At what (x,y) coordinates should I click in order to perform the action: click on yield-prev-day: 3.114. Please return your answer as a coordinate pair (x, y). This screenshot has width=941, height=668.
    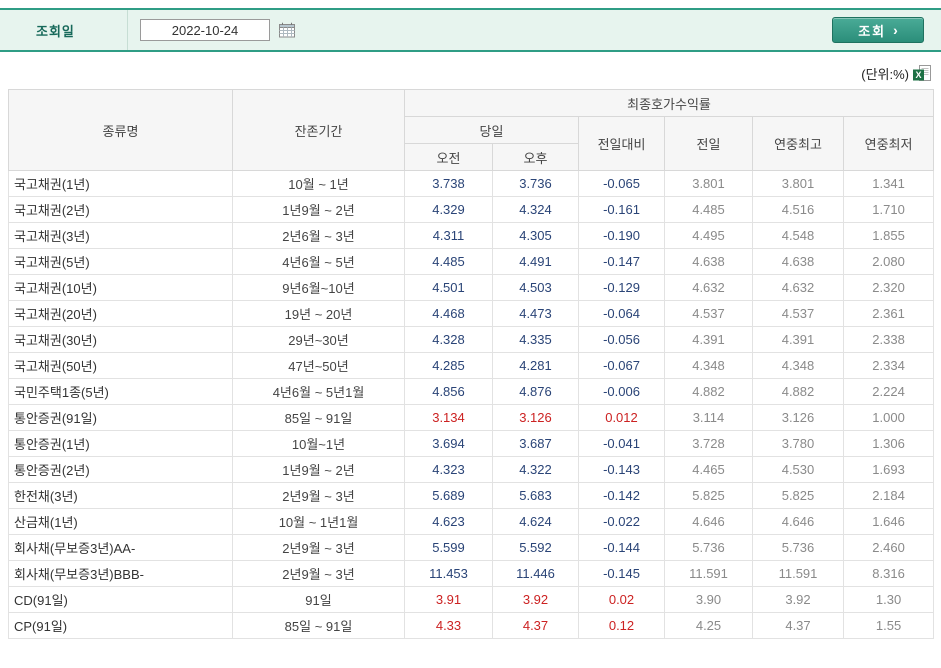
    Looking at the image, I should click on (708, 417).